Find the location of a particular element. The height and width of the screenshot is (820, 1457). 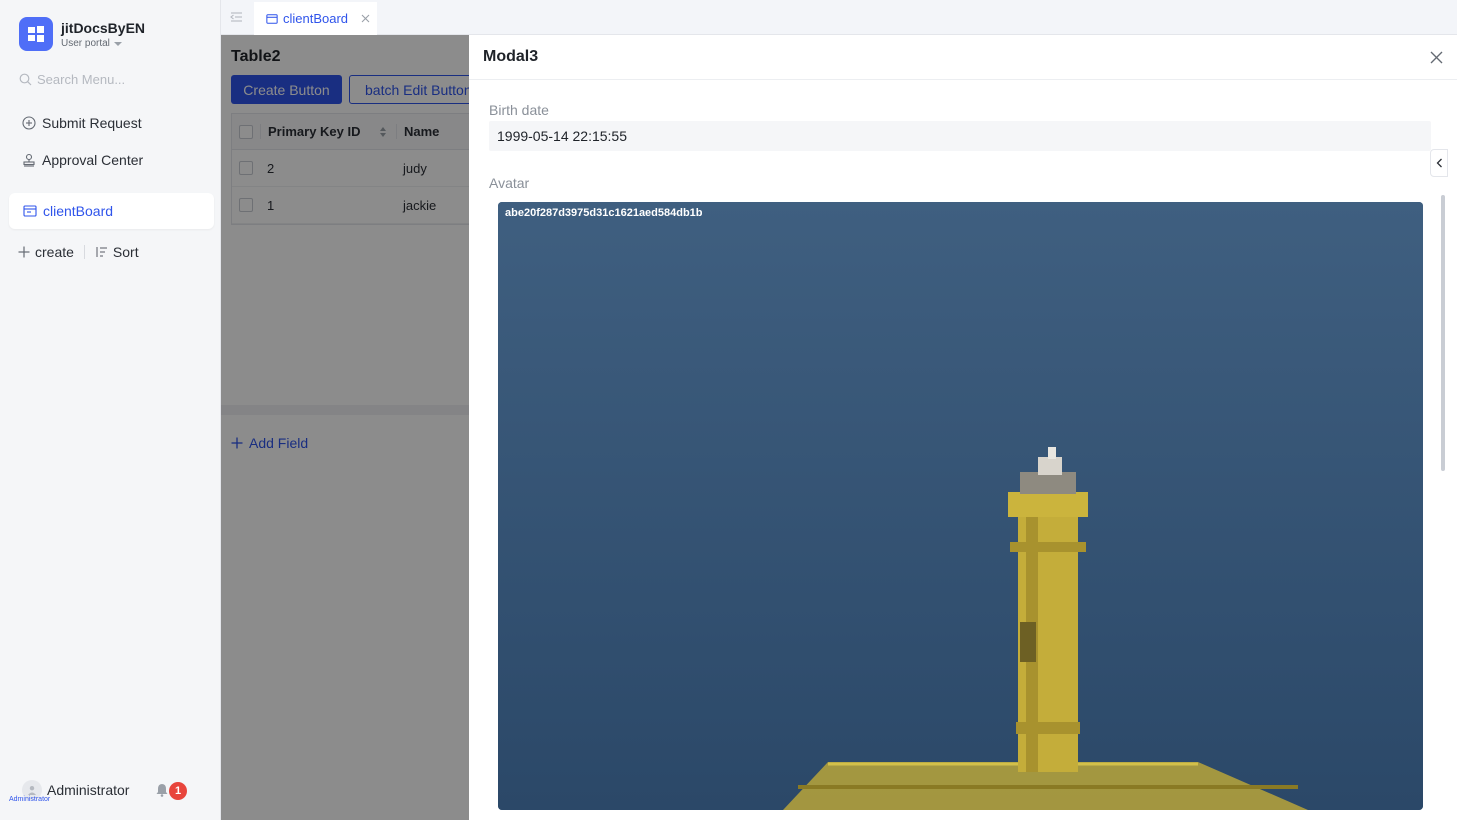

sort-button: Sort is located at coordinates (117, 252).